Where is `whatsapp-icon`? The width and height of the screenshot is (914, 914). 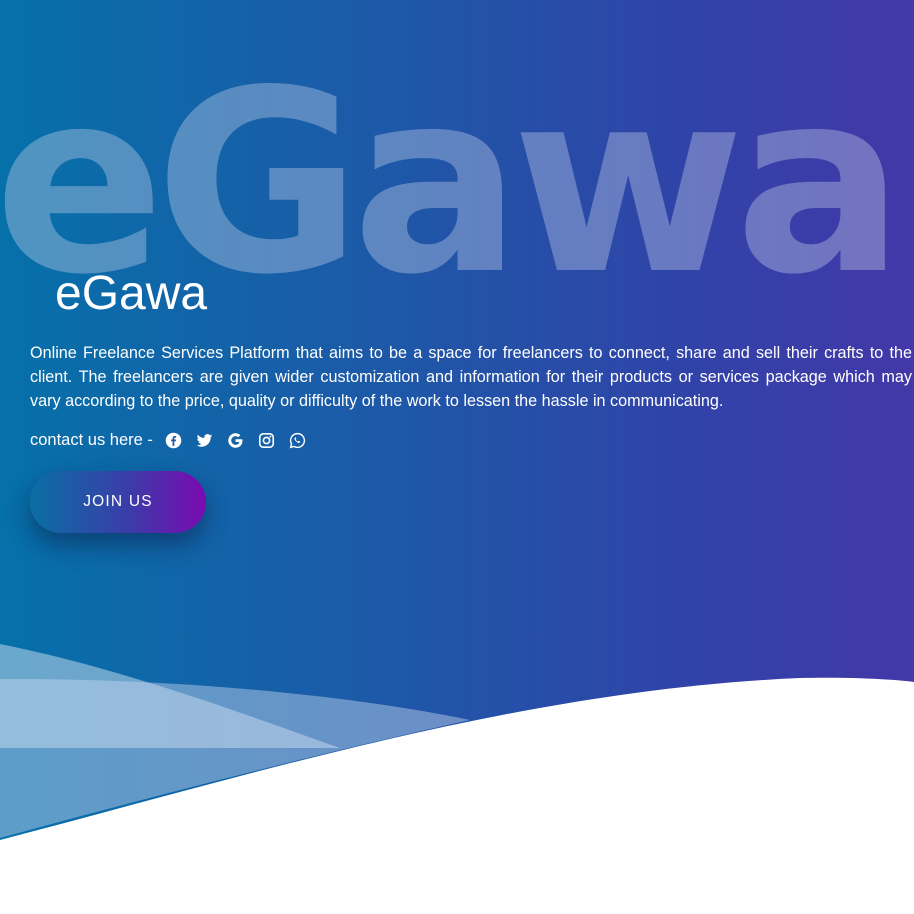 whatsapp-icon is located at coordinates (297, 440).